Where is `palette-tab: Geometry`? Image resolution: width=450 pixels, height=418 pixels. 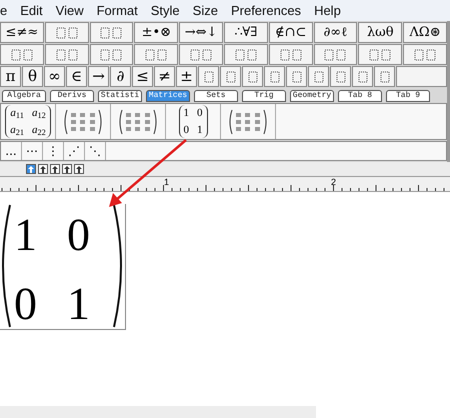 palette-tab: Geometry is located at coordinates (312, 96).